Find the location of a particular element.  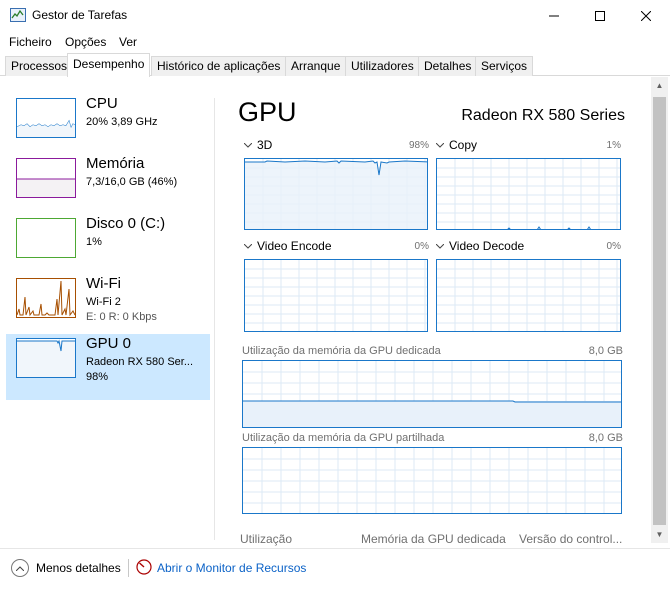

engine-label: Video Decode is located at coordinates (487, 246).